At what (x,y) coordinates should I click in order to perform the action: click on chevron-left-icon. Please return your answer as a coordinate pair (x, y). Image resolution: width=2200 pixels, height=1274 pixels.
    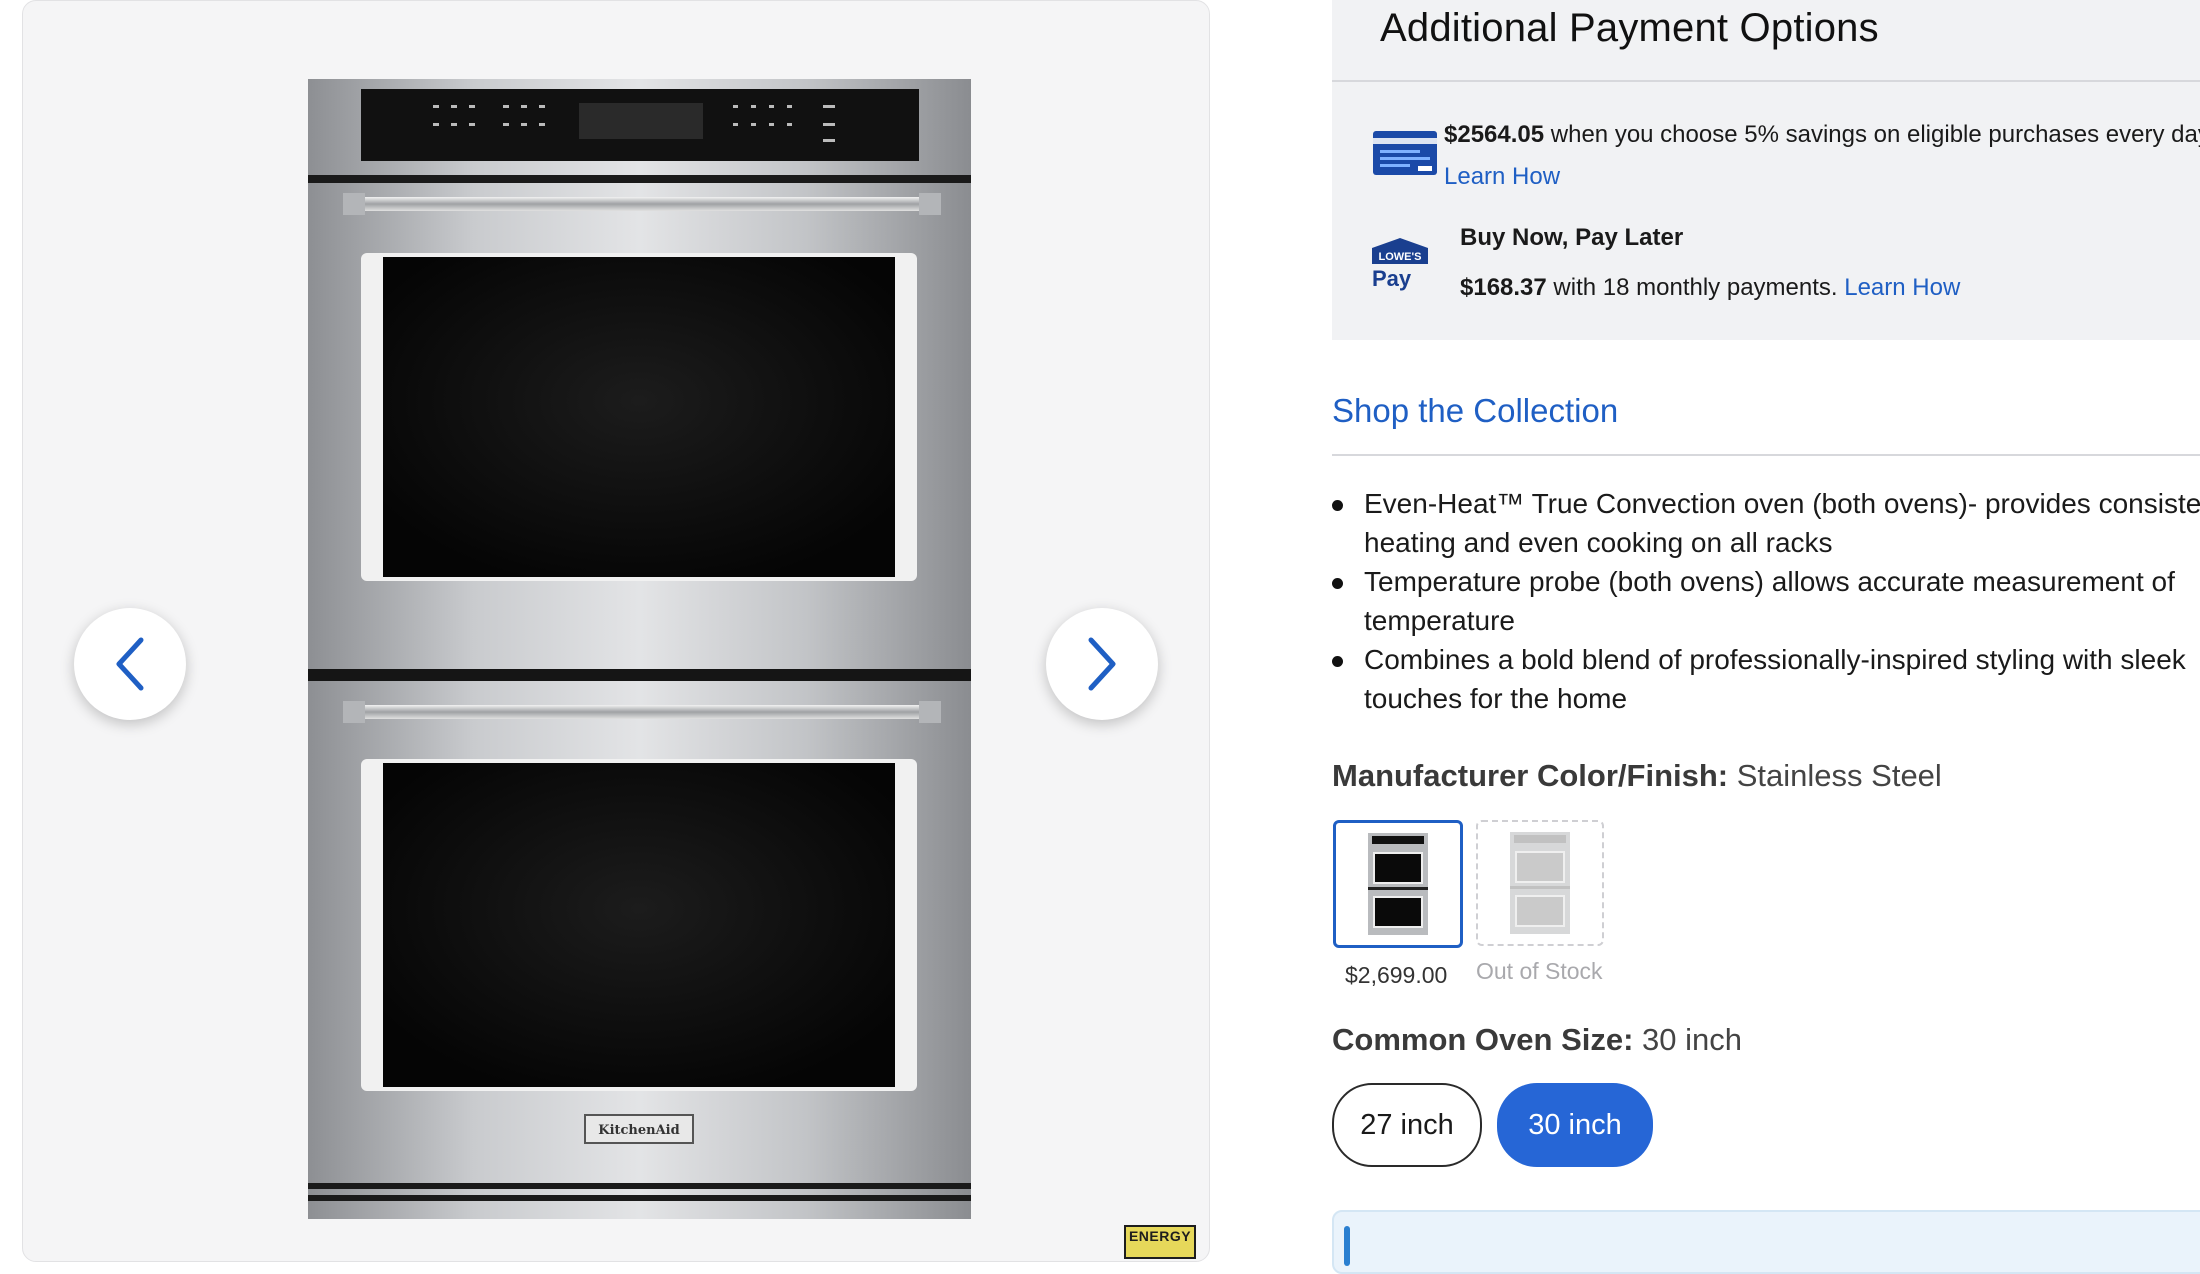
    Looking at the image, I should click on (130, 664).